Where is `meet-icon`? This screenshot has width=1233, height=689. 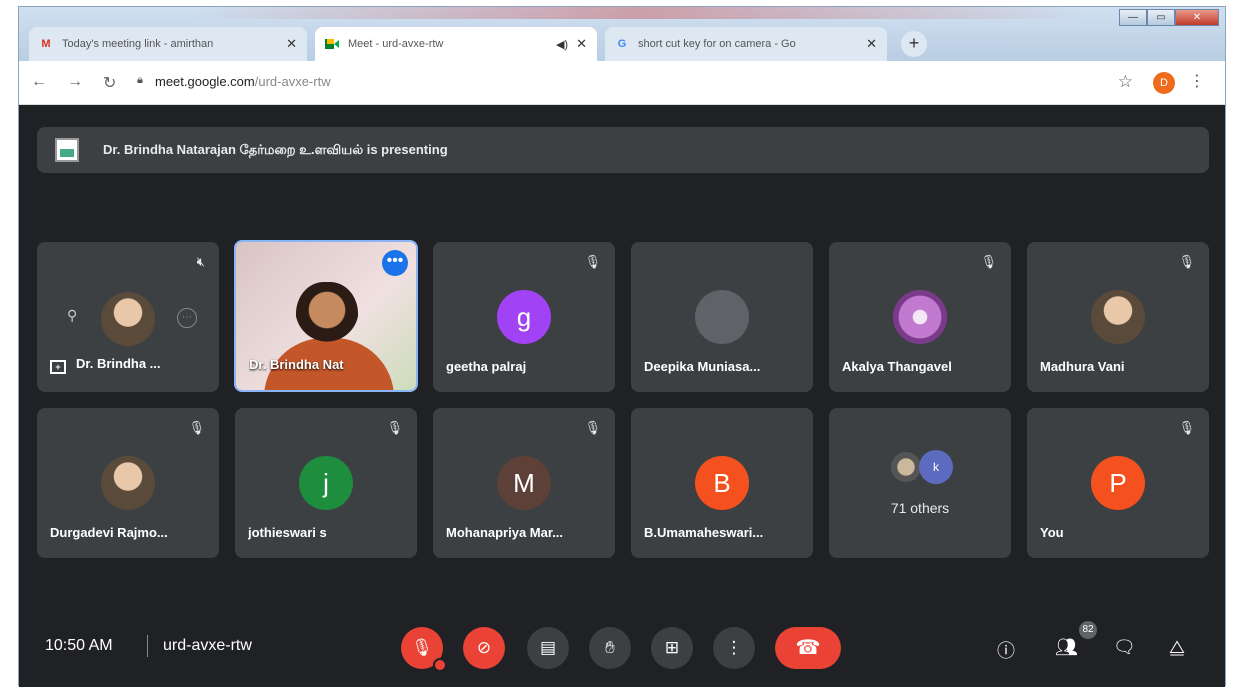 meet-icon is located at coordinates (332, 44).